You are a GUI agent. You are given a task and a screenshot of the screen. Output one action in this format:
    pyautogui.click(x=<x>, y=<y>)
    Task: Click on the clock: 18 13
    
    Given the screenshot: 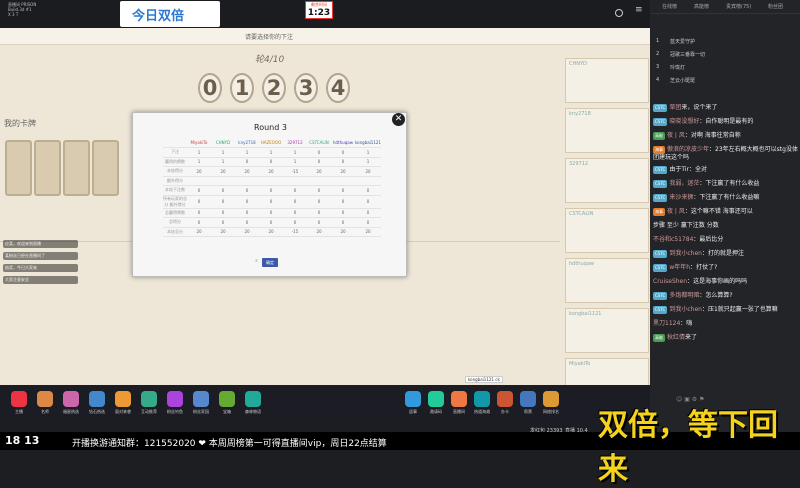 What is the action you would take?
    pyautogui.click(x=22, y=440)
    